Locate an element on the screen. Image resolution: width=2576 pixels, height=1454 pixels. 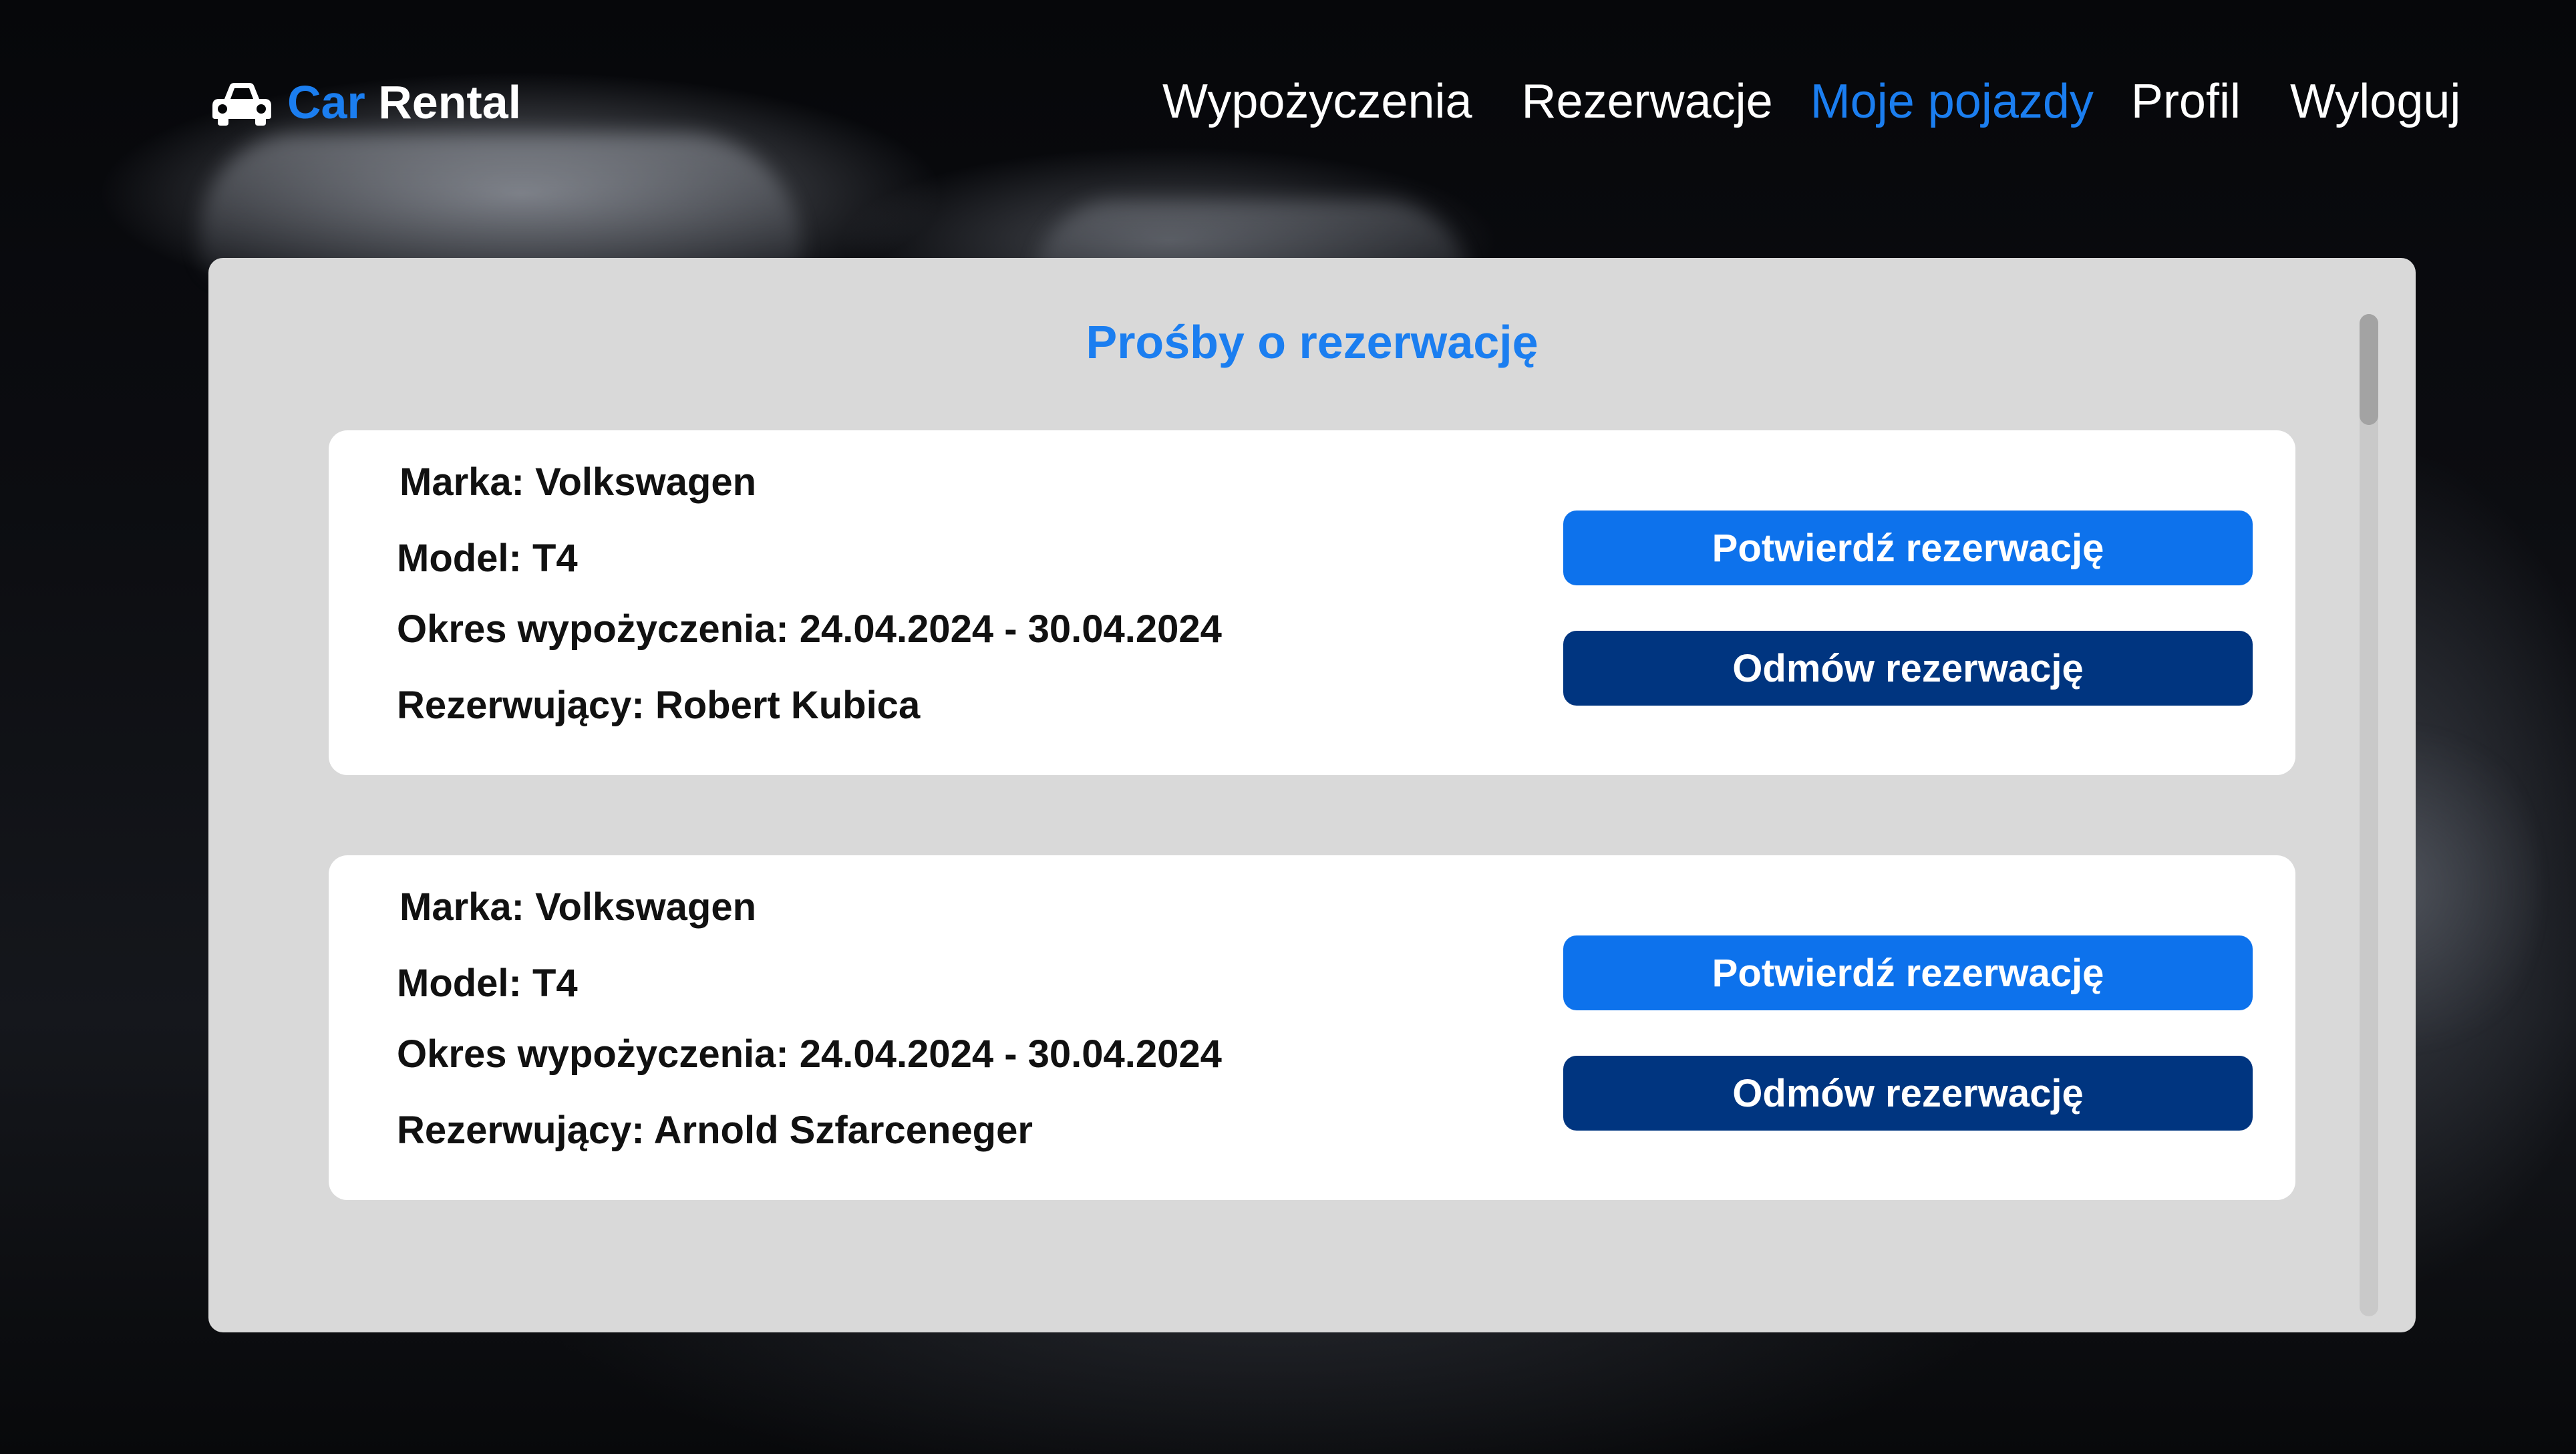
brand-name-accent: Car is located at coordinates (326, 102).